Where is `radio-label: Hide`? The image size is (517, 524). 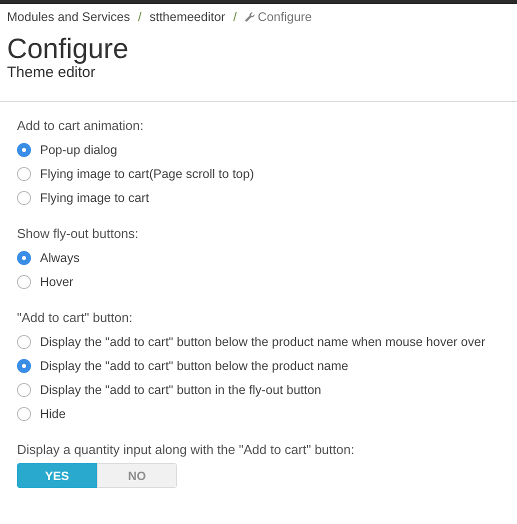
radio-label: Hide is located at coordinates (53, 414).